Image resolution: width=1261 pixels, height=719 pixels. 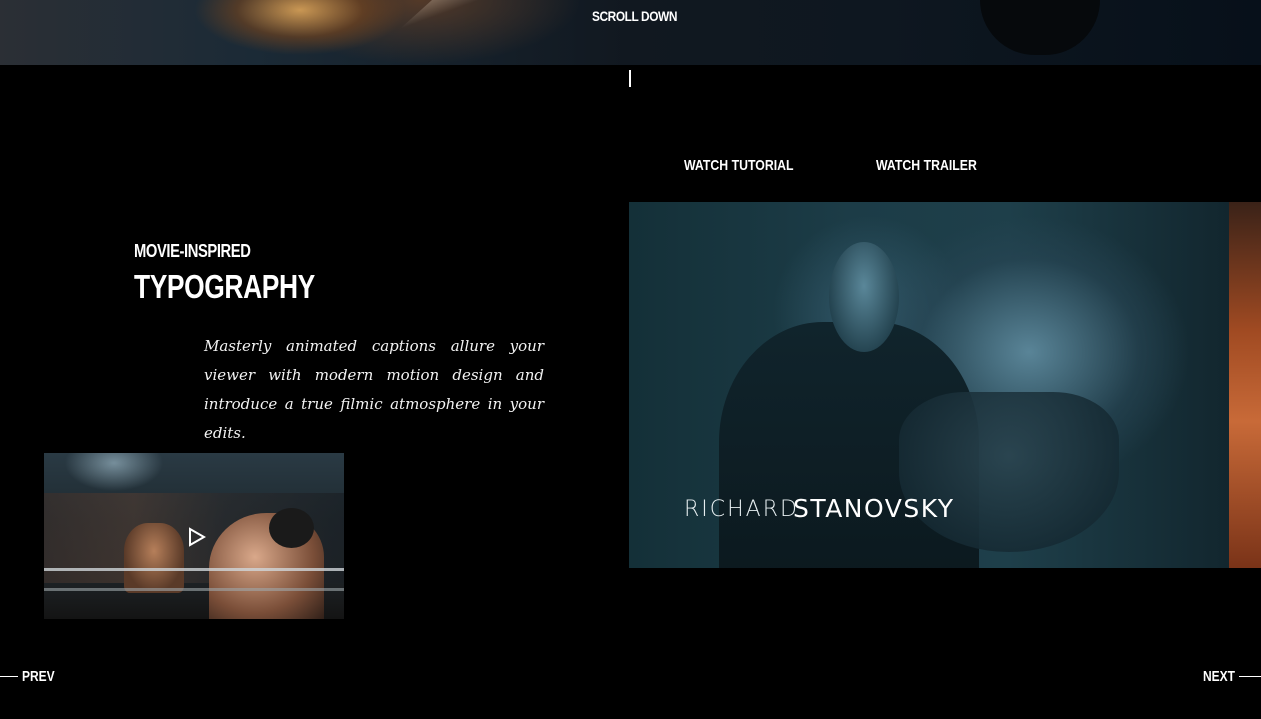 What do you see at coordinates (38, 676) in the screenshot?
I see `prev-label: PREV` at bounding box center [38, 676].